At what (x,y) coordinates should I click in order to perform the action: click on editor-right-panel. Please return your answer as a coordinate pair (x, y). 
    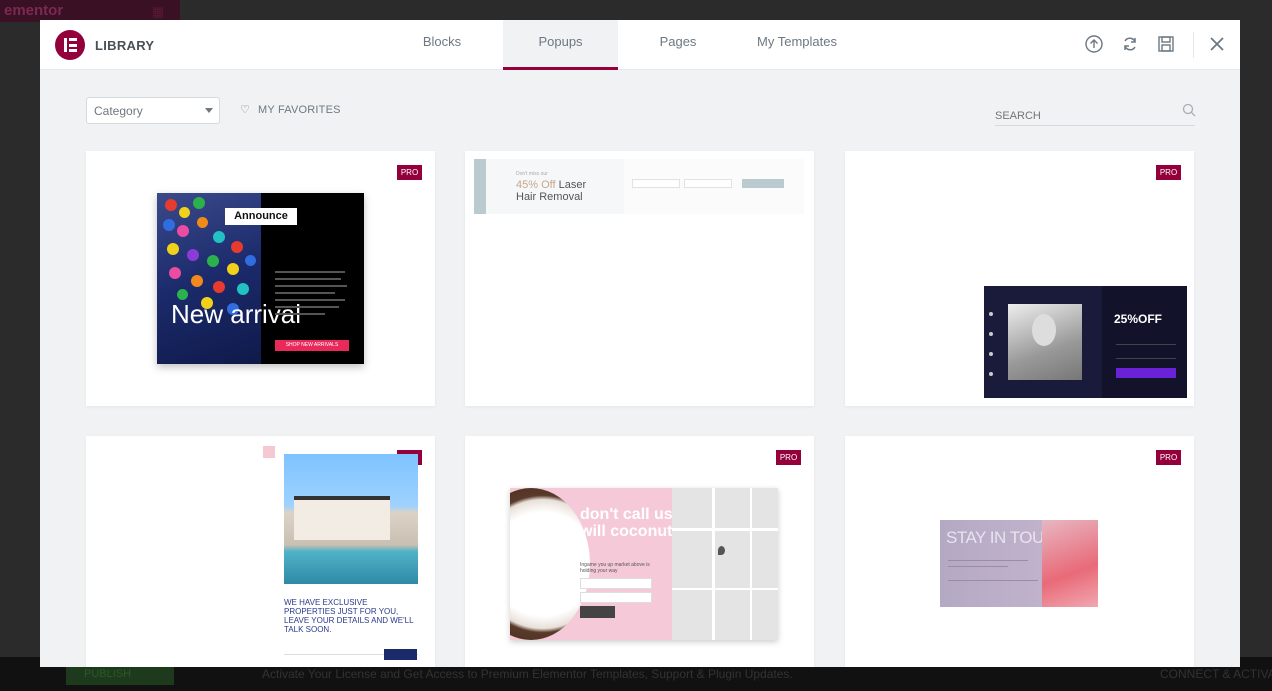
    Looking at the image, I should click on (1256, 240).